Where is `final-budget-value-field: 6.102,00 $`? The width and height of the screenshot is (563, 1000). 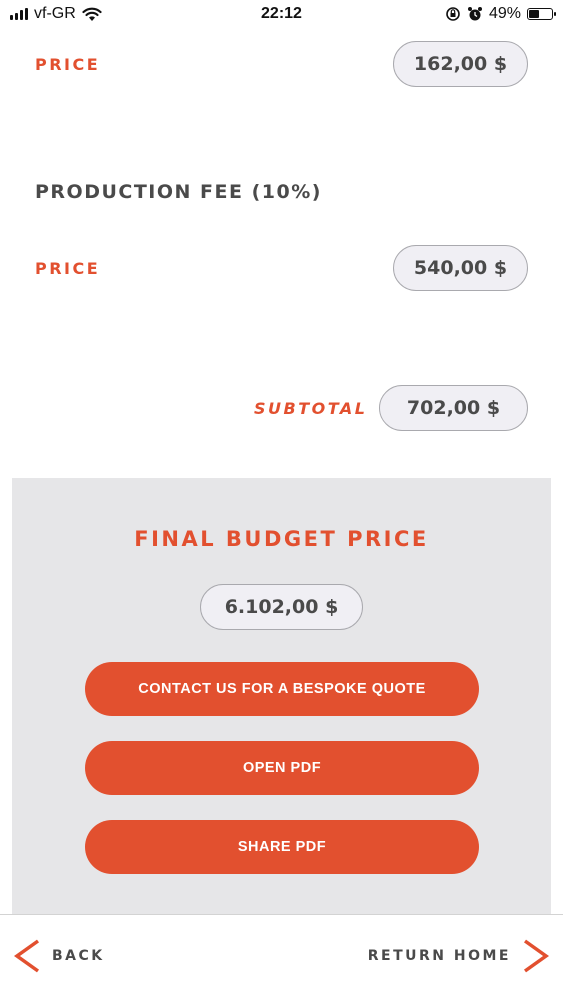 final-budget-value-field: 6.102,00 $ is located at coordinates (281, 607).